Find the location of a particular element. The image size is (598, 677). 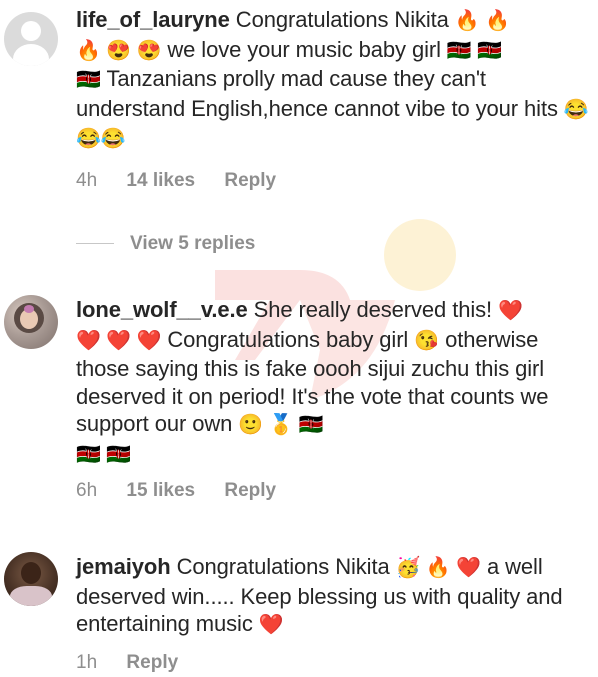

kenya-flag-icon: 🇰🇪 is located at coordinates (88, 80).